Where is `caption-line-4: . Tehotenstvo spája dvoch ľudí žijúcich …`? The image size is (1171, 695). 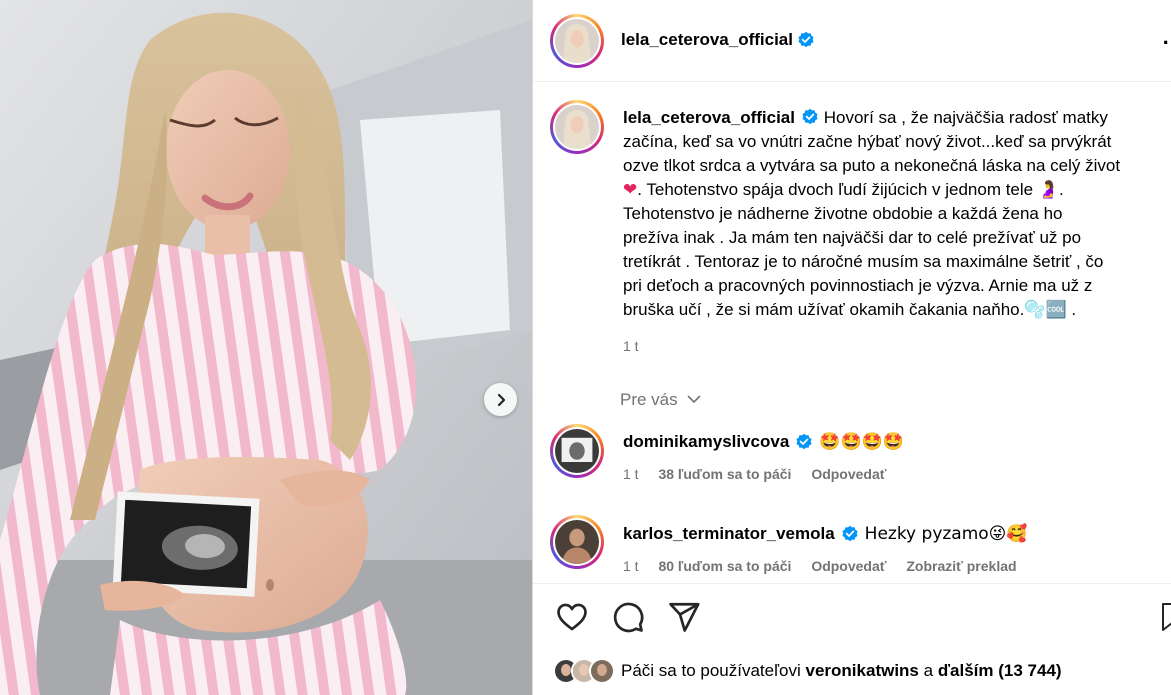 caption-line-4: . Tehotenstvo spája dvoch ľudí žijúcich … is located at coordinates (835, 189).